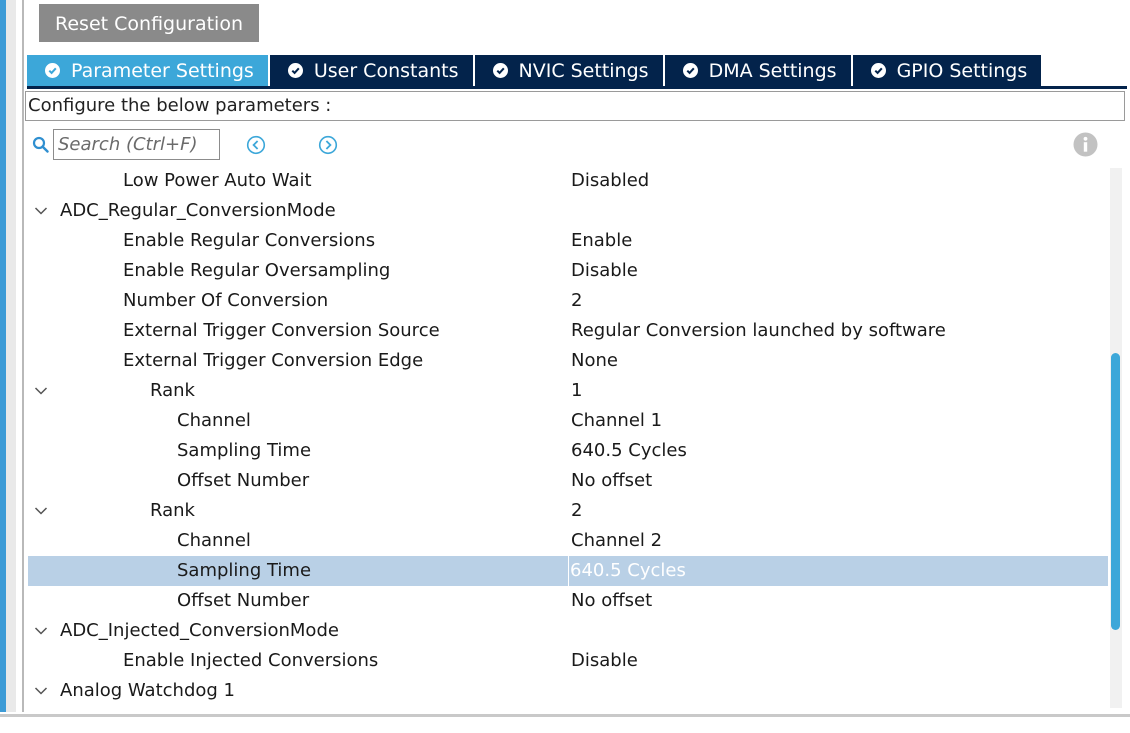 Image resolution: width=1130 pixels, height=733 pixels. What do you see at coordinates (568, 181) in the screenshot?
I see `tree-row: Low Power Auto Wait Disabled` at bounding box center [568, 181].